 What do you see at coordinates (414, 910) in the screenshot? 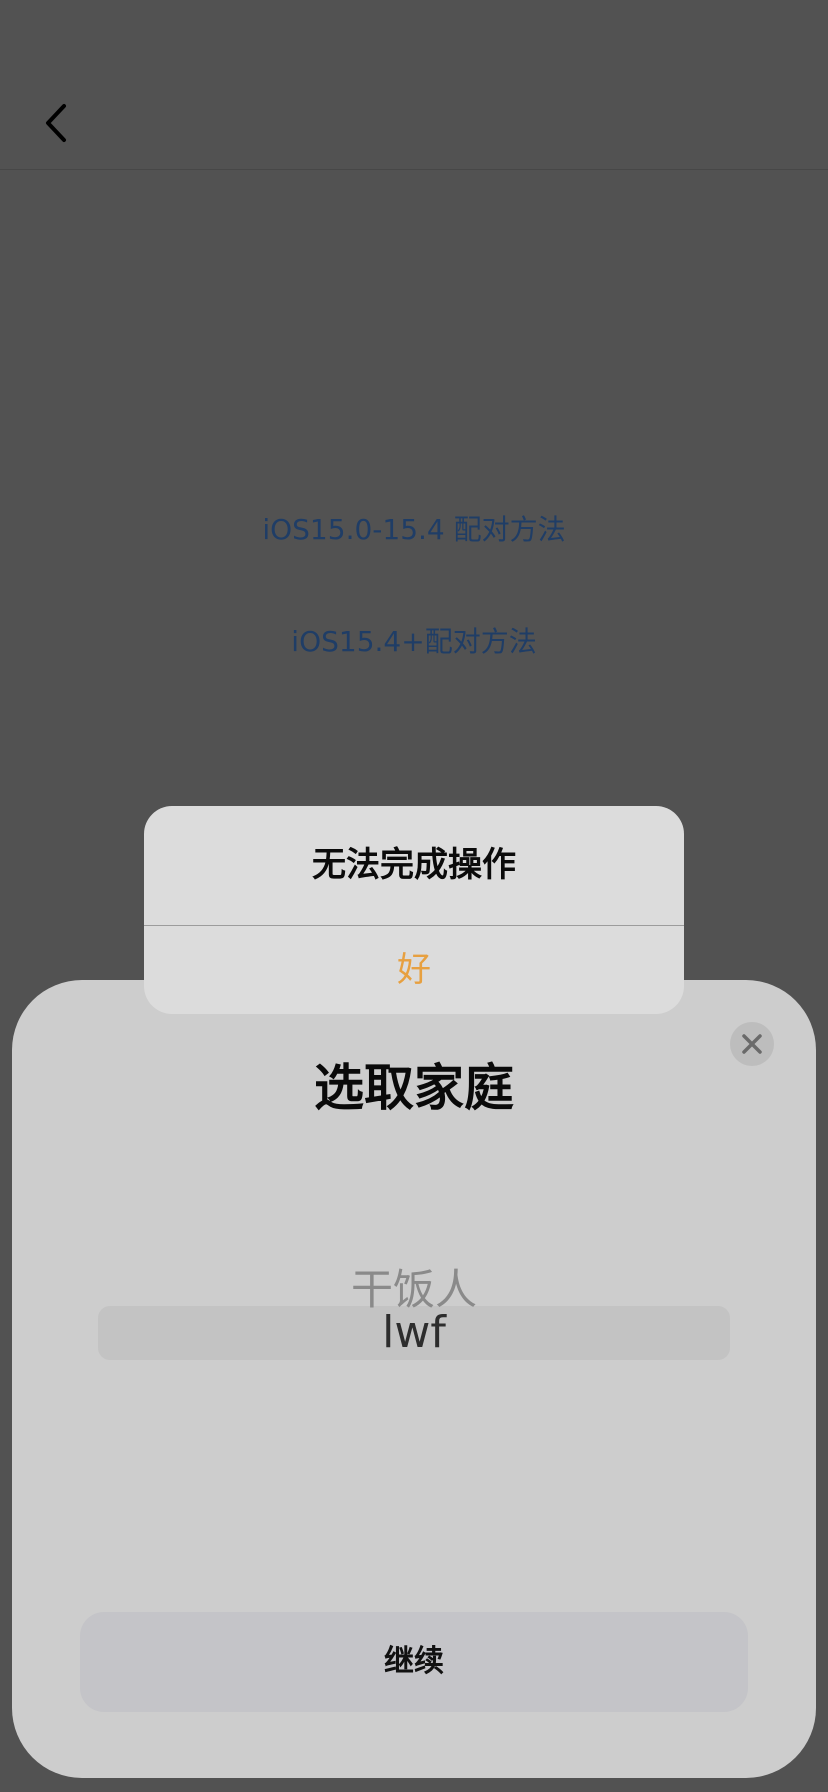
I see `alert-dialog: 无法完成操作 好` at bounding box center [414, 910].